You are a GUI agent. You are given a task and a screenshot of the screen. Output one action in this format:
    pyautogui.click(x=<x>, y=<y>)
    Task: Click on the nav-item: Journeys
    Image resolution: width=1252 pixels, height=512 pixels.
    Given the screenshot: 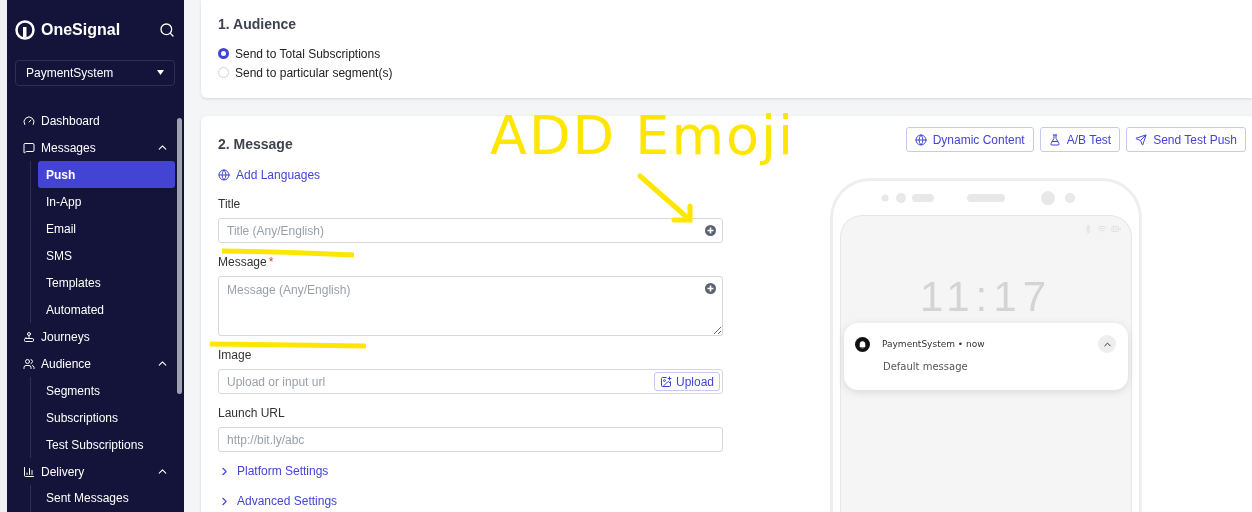 What is the action you would take?
    pyautogui.click(x=95, y=337)
    